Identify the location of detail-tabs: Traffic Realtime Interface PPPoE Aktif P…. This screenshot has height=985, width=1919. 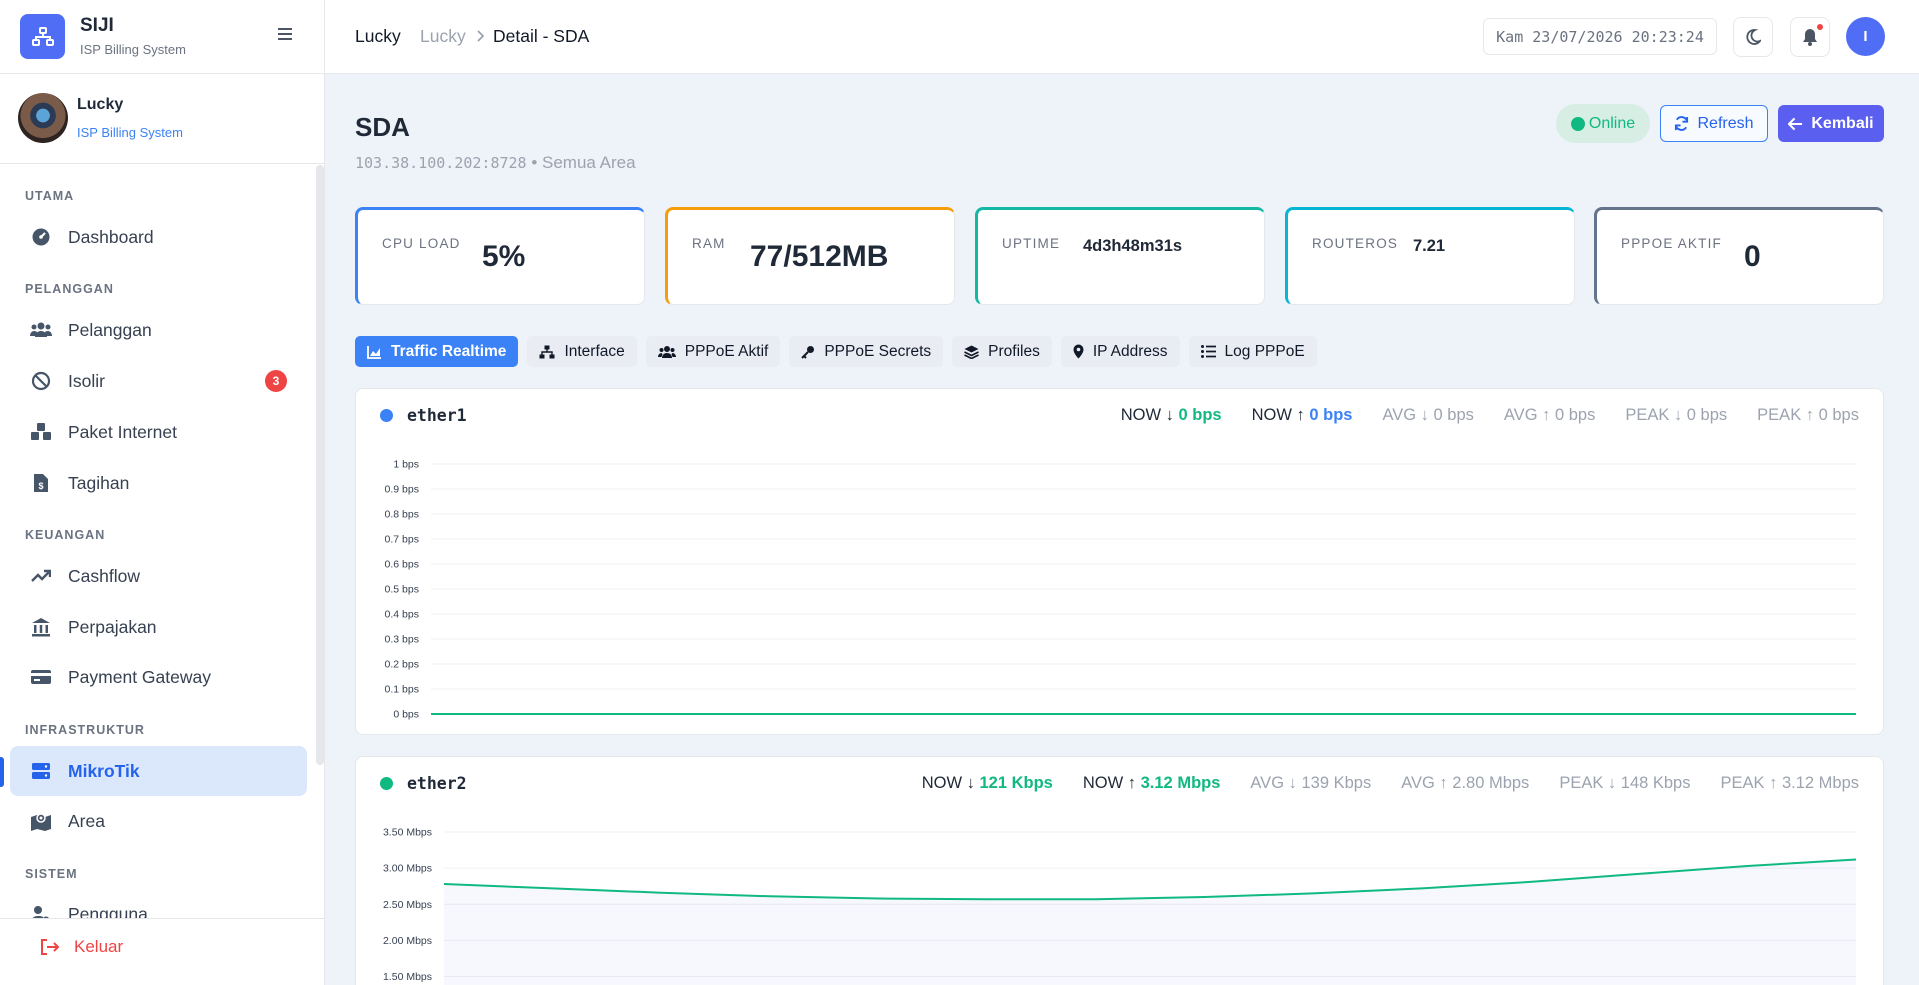
(836, 351).